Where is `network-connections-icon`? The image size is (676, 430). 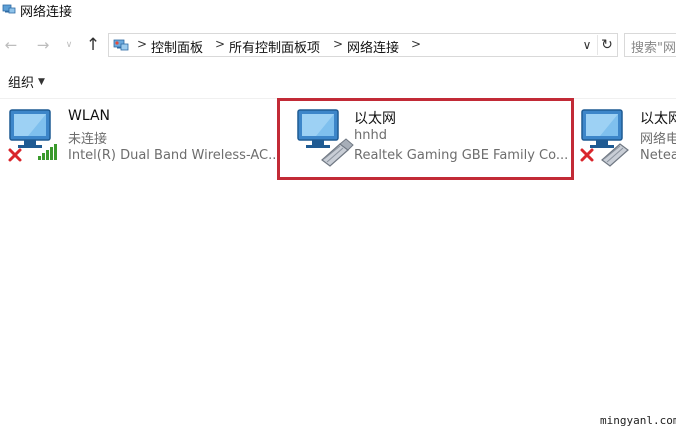
network-connections-icon is located at coordinates (9, 9).